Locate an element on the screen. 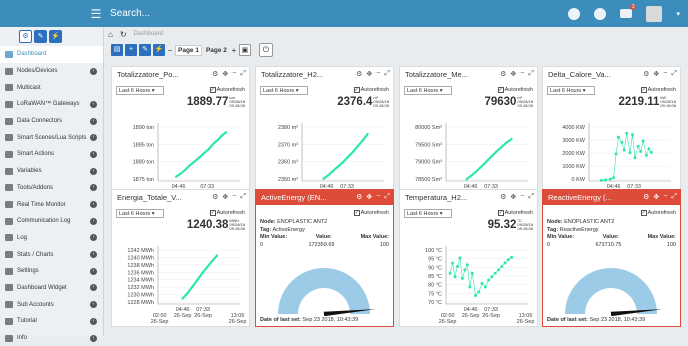  sidebar-item-smart-scenes-lua-scripts: Smart Scenes/Lua Scripts › is located at coordinates (51, 137).